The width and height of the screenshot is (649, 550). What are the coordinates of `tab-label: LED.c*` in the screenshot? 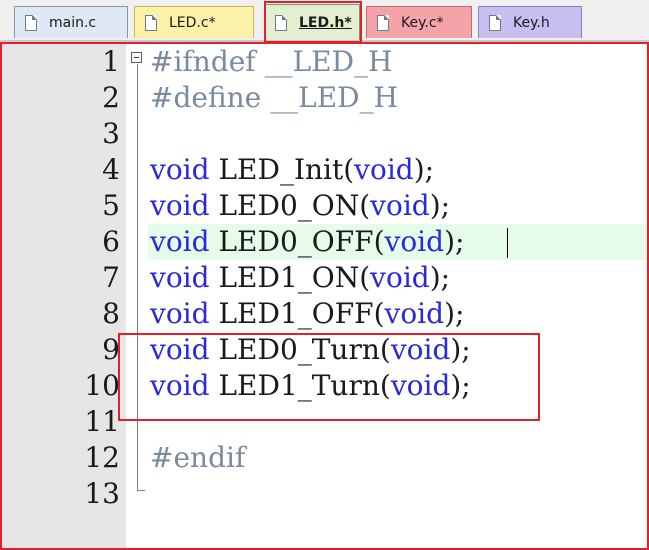 It's located at (192, 22).